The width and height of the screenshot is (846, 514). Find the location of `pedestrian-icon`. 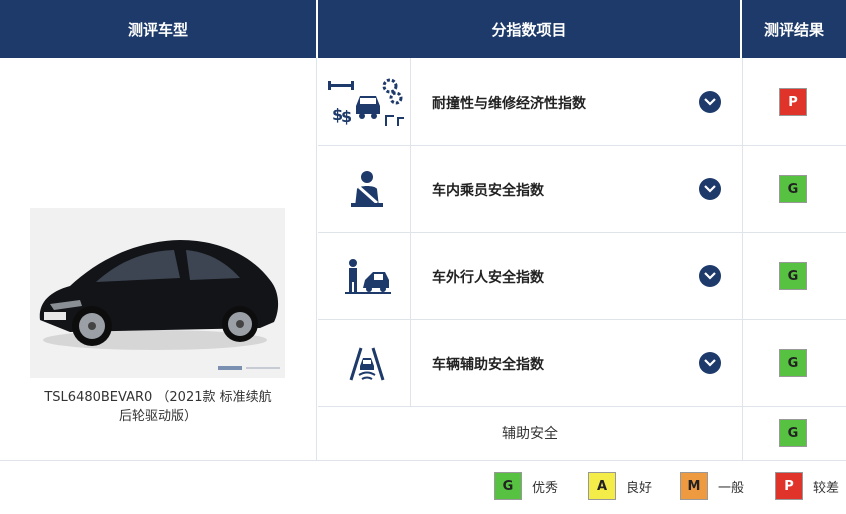

pedestrian-icon is located at coordinates (367, 275).